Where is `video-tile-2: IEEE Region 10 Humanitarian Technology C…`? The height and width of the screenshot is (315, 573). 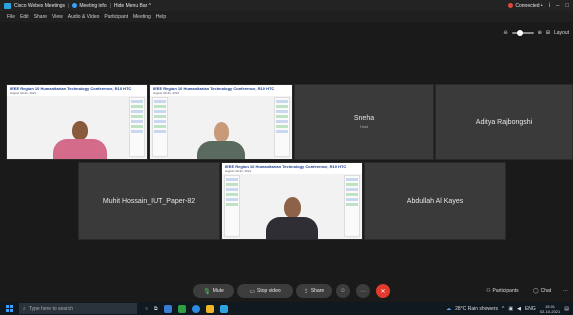 video-tile-2: IEEE Region 10 Humanitarian Technology C… is located at coordinates (221, 122).